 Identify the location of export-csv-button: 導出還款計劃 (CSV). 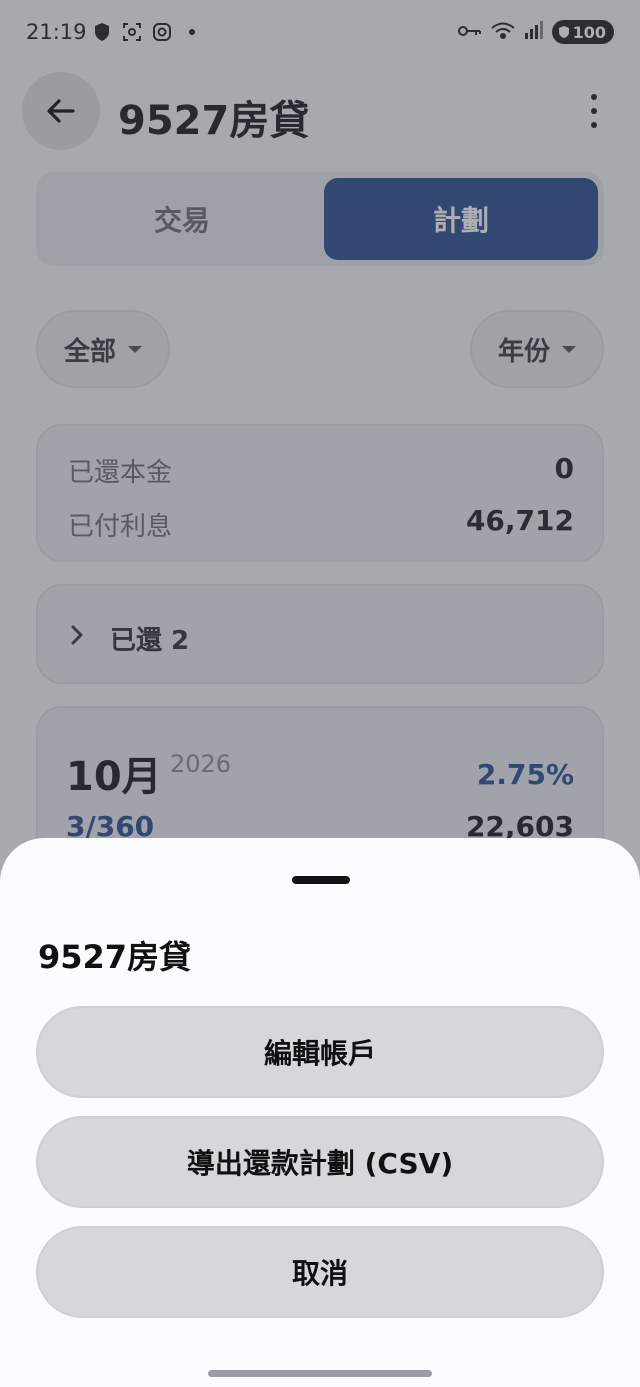
(320, 1162).